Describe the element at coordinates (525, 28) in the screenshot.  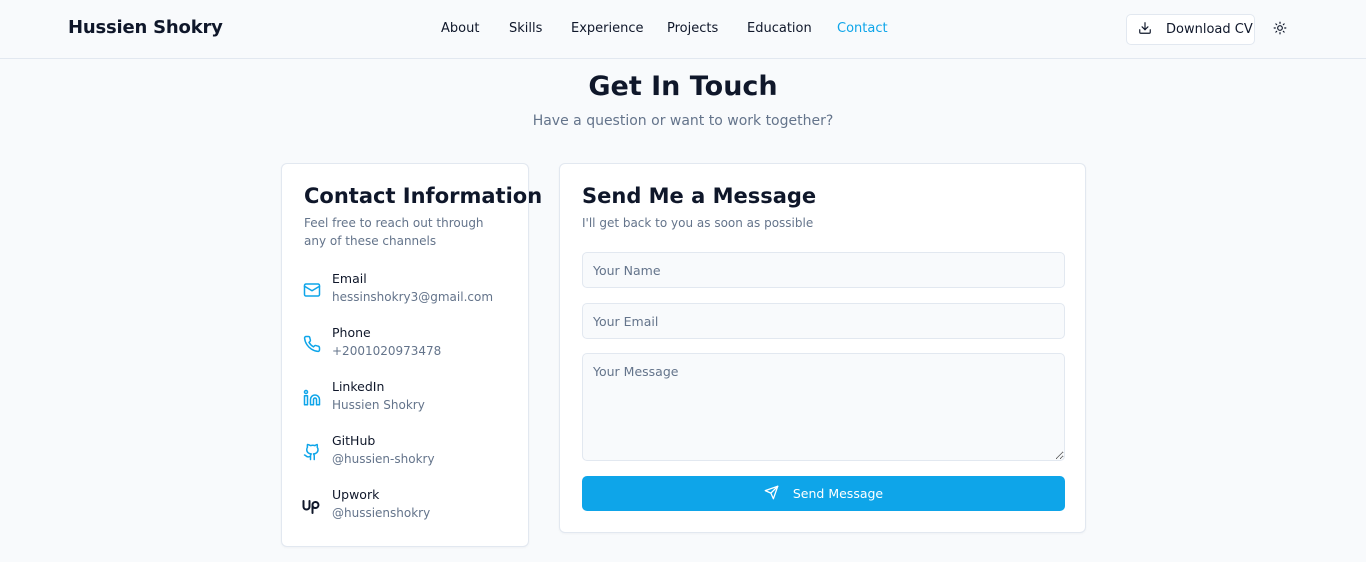
I see `nav-link-skills: Skills` at that location.